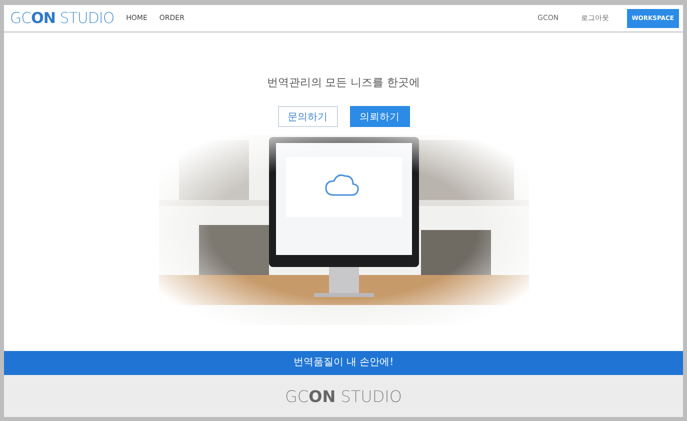 The height and width of the screenshot is (421, 687). What do you see at coordinates (308, 116) in the screenshot?
I see `inquiry-button: 문의하기` at bounding box center [308, 116].